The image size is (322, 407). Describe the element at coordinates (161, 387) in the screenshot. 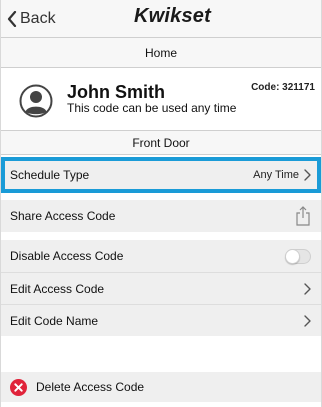

I see `delete-access-code-button: Delete Access Code` at that location.